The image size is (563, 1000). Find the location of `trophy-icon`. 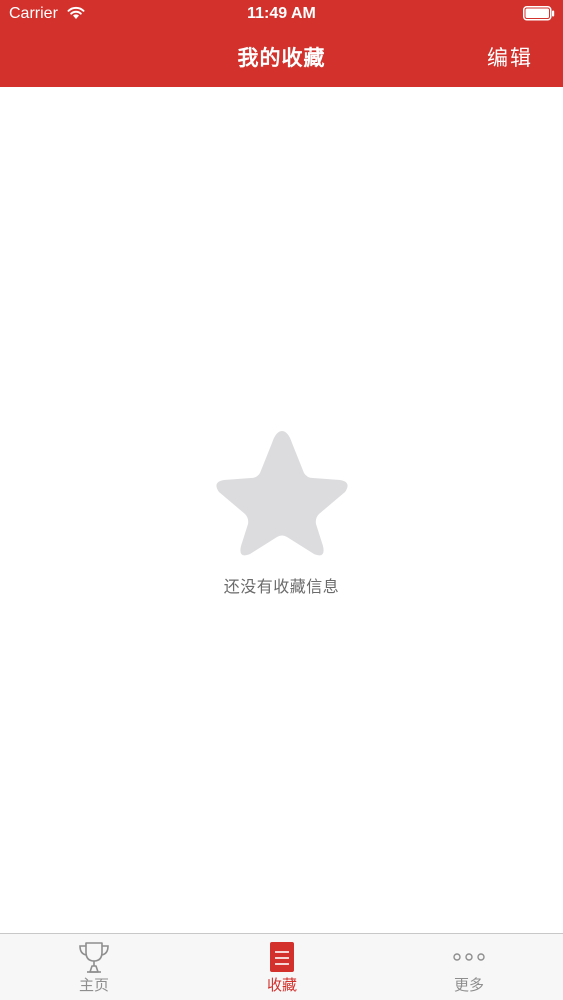

trophy-icon is located at coordinates (94, 957).